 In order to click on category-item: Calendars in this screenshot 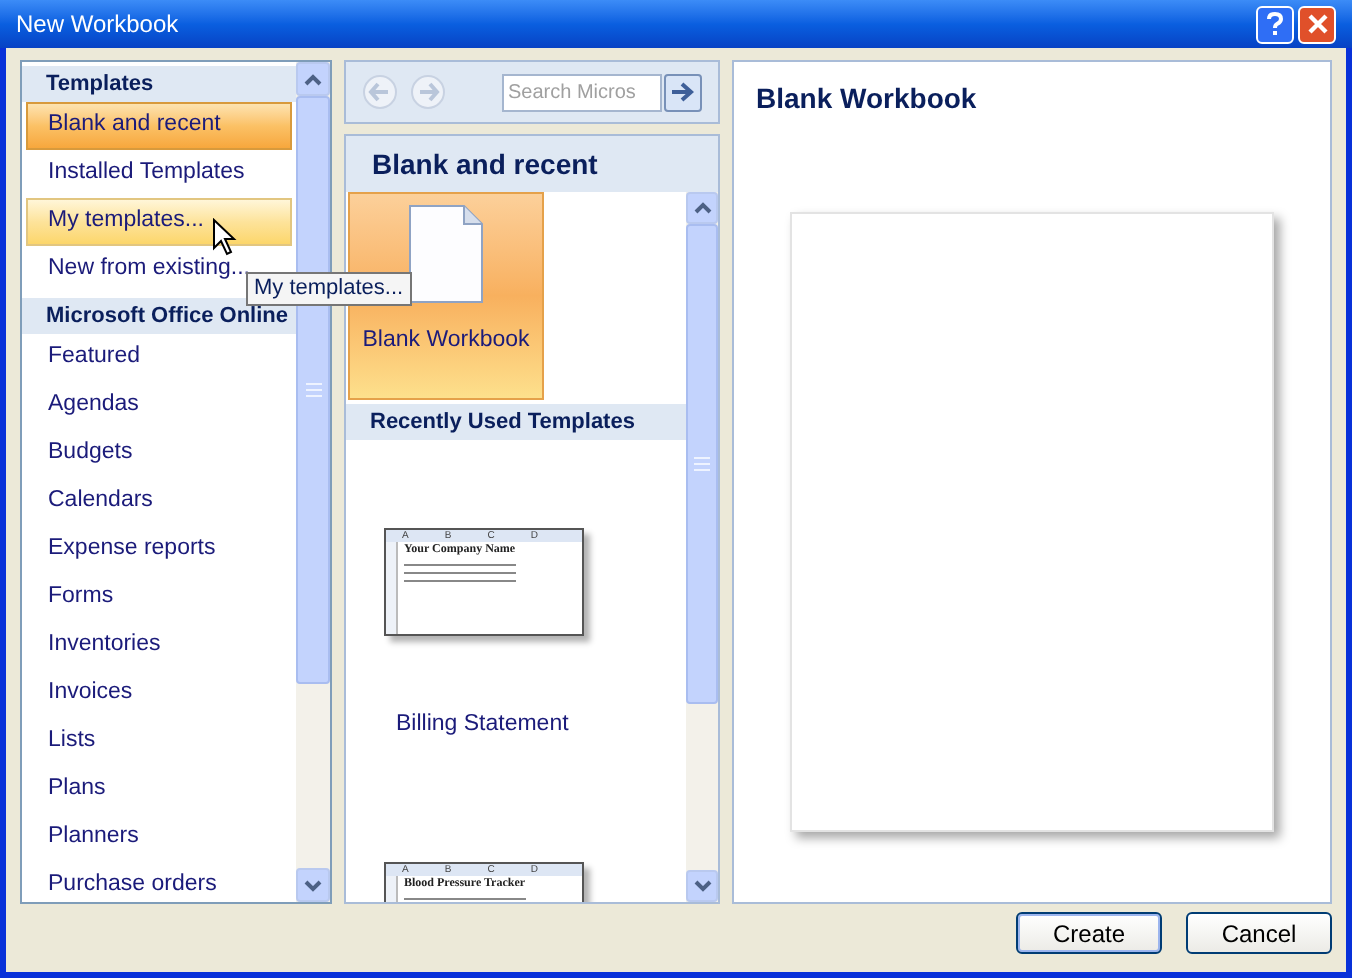, I will do `click(159, 502)`.